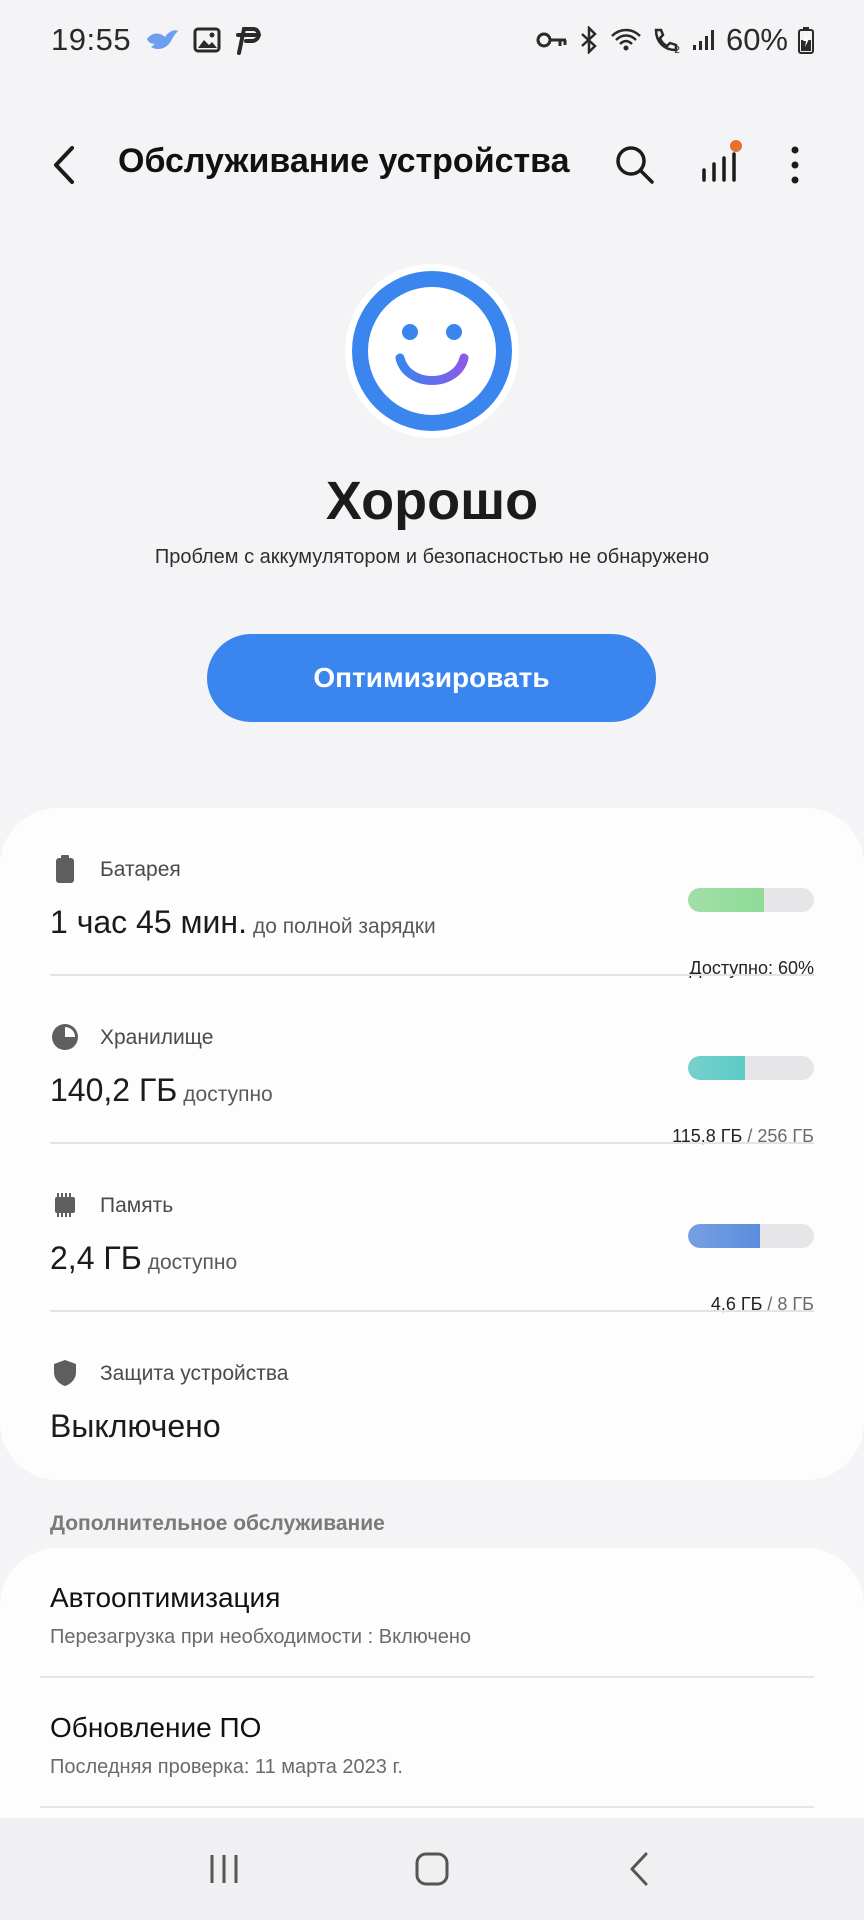 This screenshot has height=1920, width=864. What do you see at coordinates (589, 40) in the screenshot?
I see `bluetooth-icon` at bounding box center [589, 40].